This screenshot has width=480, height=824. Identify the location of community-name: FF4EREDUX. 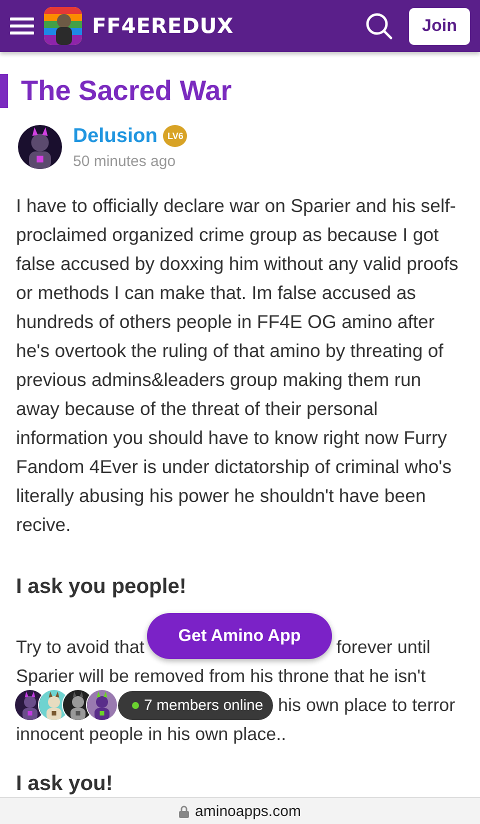
(163, 26).